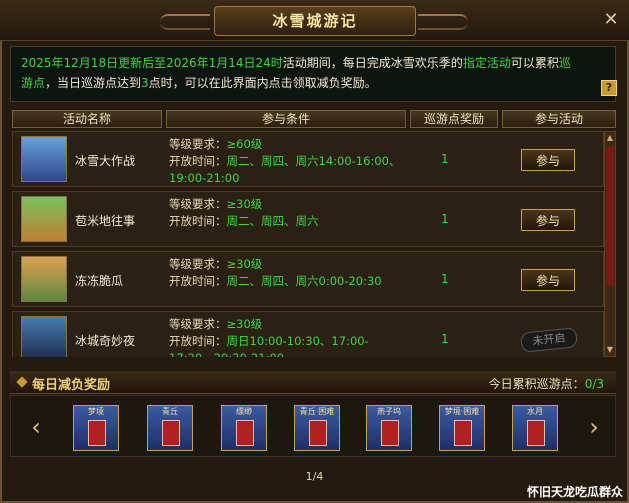 The width and height of the screenshot is (629, 503). Describe the element at coordinates (609, 88) in the screenshot. I see `help-icon: ?` at that location.